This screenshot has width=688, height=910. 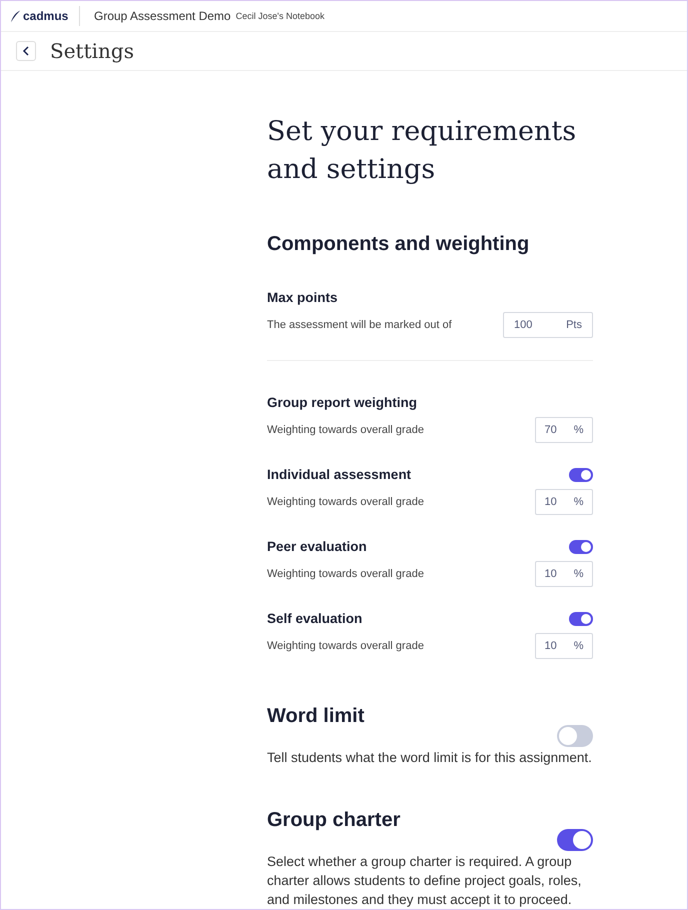 I want to click on section-heading: Components and weighting, so click(x=398, y=244).